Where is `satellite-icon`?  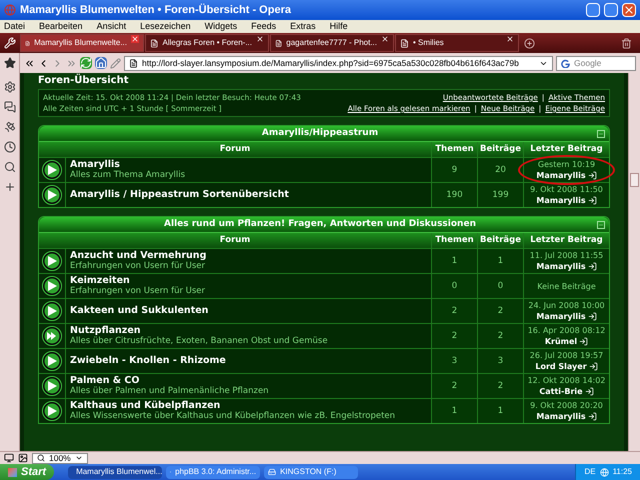 satellite-icon is located at coordinates (10, 127).